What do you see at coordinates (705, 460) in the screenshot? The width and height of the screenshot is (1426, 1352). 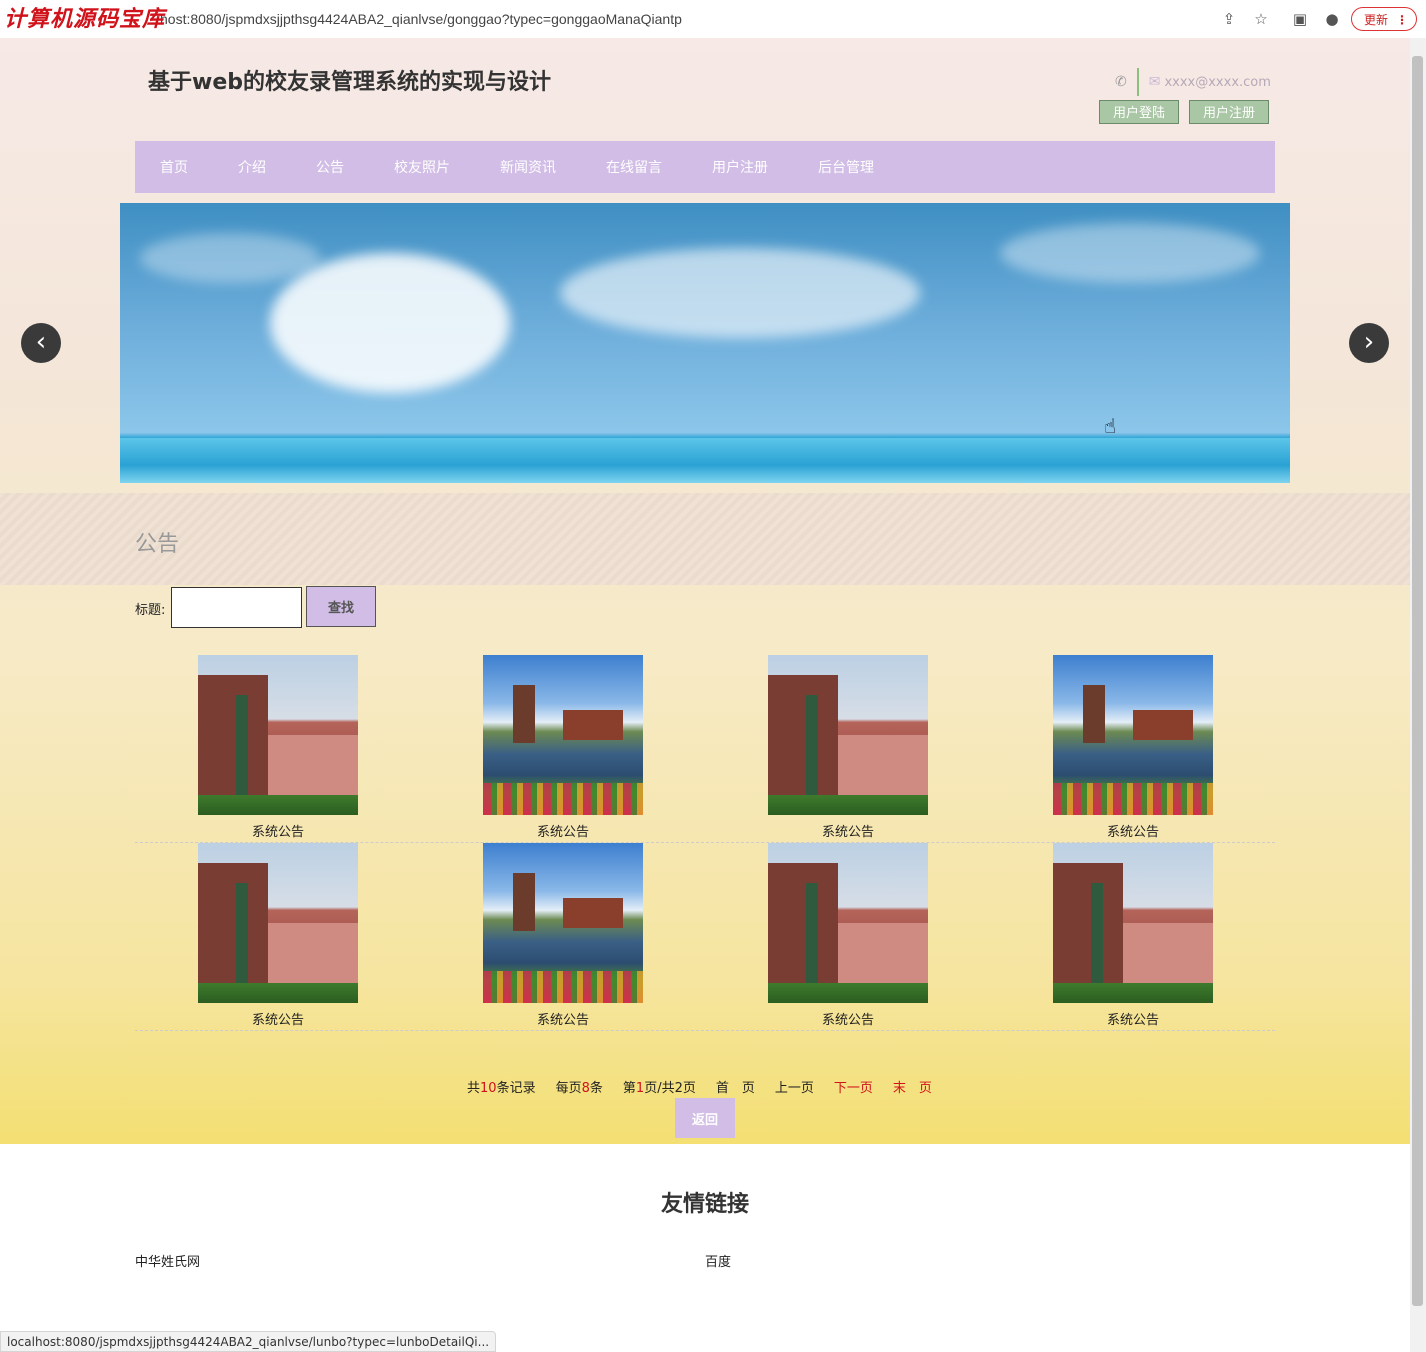 I see `sea` at bounding box center [705, 460].